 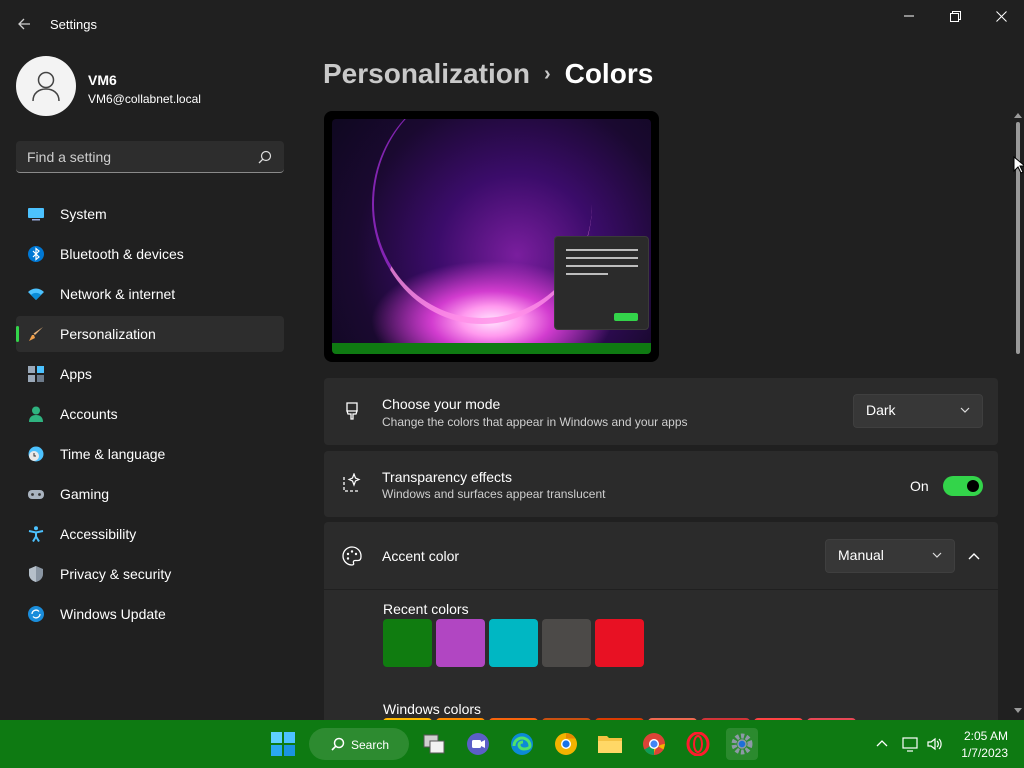 I want to click on back-button, so click(x=24, y=24).